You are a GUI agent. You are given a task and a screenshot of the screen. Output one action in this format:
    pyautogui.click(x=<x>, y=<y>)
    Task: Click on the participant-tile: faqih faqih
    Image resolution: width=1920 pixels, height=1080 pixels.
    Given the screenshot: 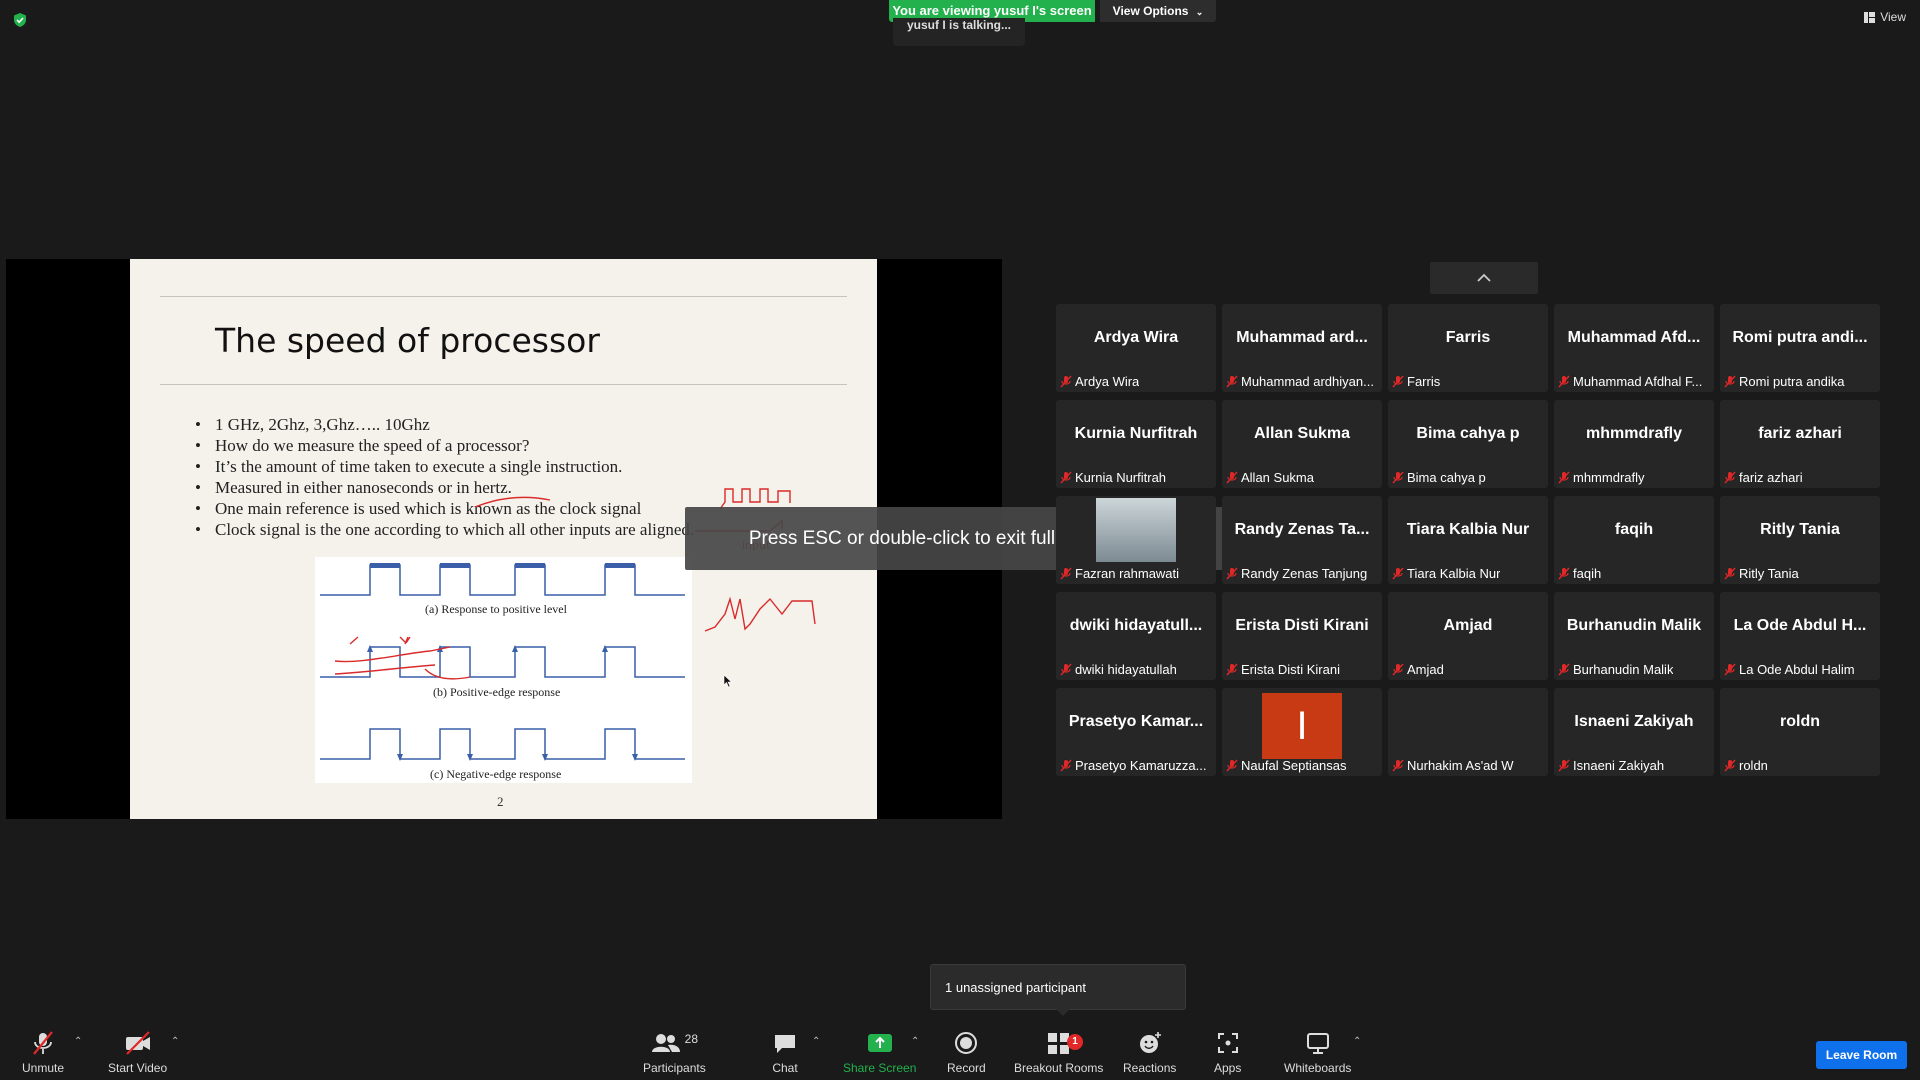 What is the action you would take?
    pyautogui.click(x=1634, y=540)
    